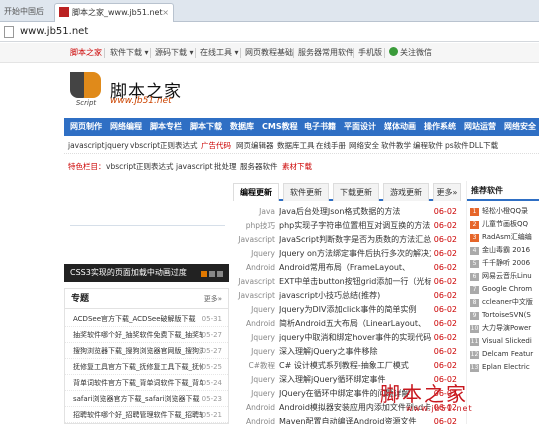 The width and height of the screenshot is (539, 424). I want to click on table-row: Javascript javascript小技巧总结(推荐) 06-02, so click(347, 296).